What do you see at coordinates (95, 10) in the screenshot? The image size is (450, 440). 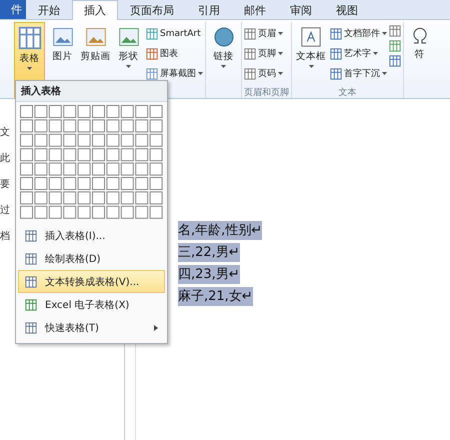 I see `ribbon-tab: 插入` at bounding box center [95, 10].